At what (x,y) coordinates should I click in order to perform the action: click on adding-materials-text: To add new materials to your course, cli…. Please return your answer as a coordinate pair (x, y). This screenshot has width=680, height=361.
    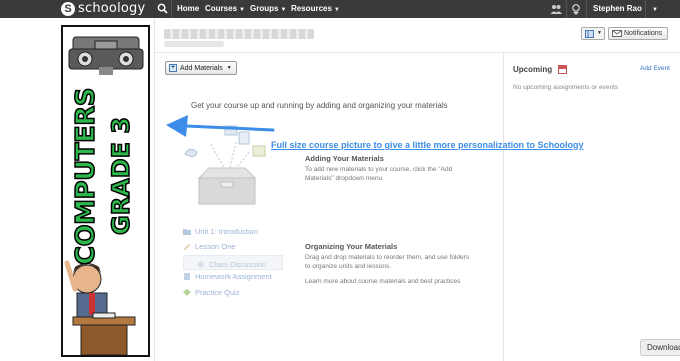
    Looking at the image, I should click on (379, 174).